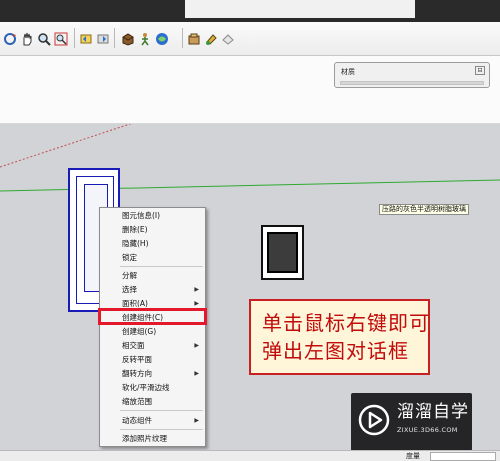 This screenshot has width=500, height=461. What do you see at coordinates (339, 337) in the screenshot?
I see `instruction-callout: 单击鼠标右键即可 弹出左图对话框` at bounding box center [339, 337].